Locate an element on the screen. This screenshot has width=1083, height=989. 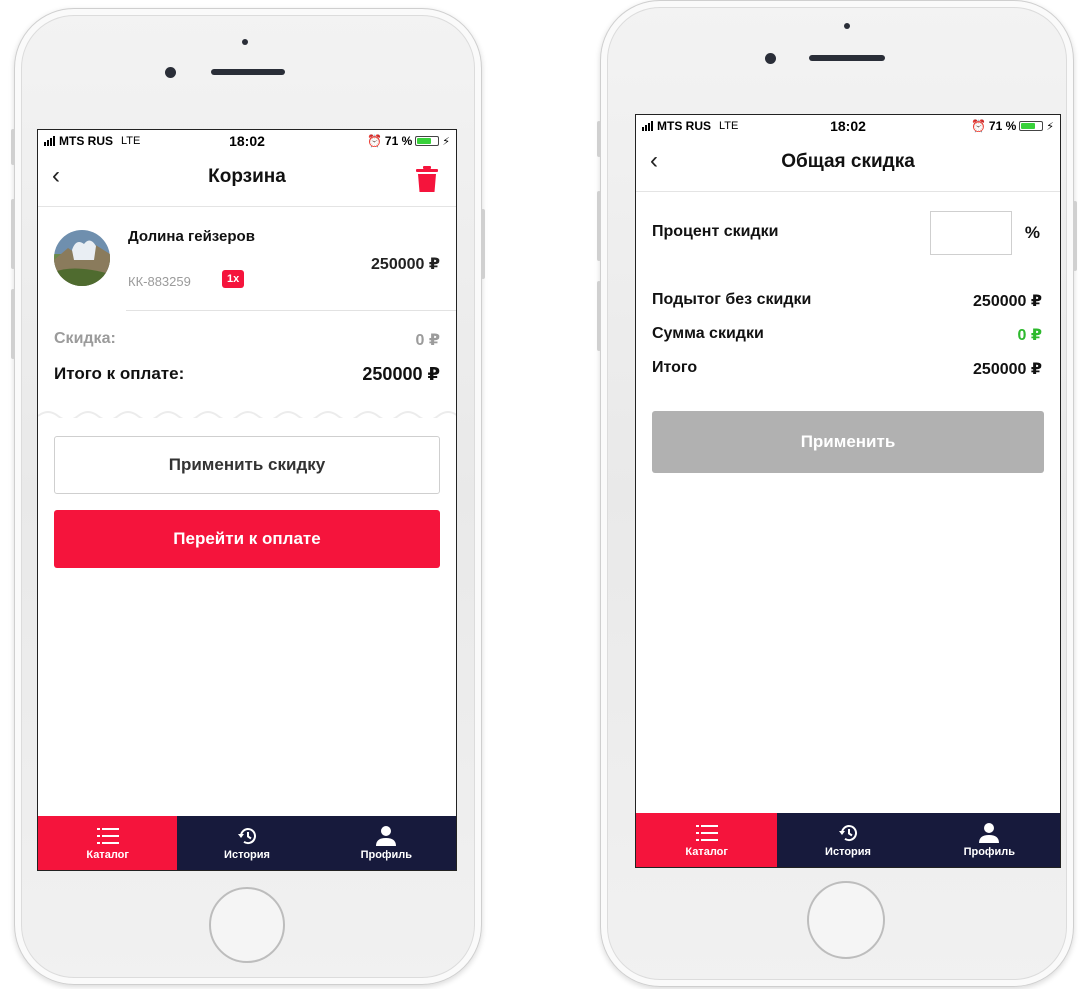
navigation-bar: ‹ Общая скидка is located at coordinates (848, 164).